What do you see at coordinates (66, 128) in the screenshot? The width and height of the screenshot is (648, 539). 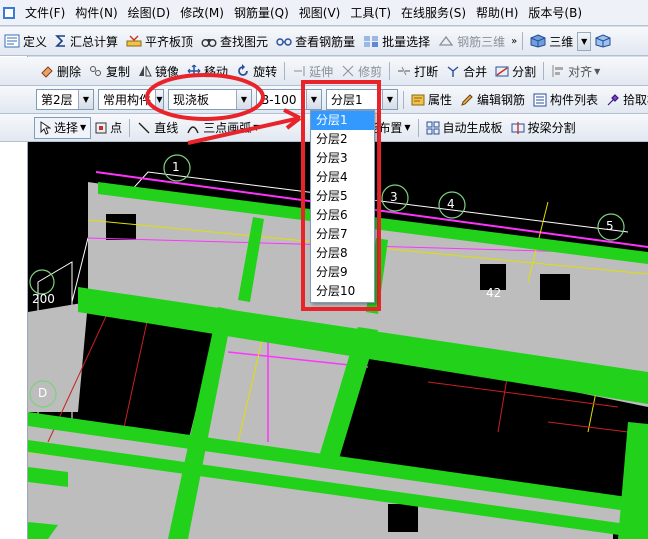 I see `select-label: 选择` at bounding box center [66, 128].